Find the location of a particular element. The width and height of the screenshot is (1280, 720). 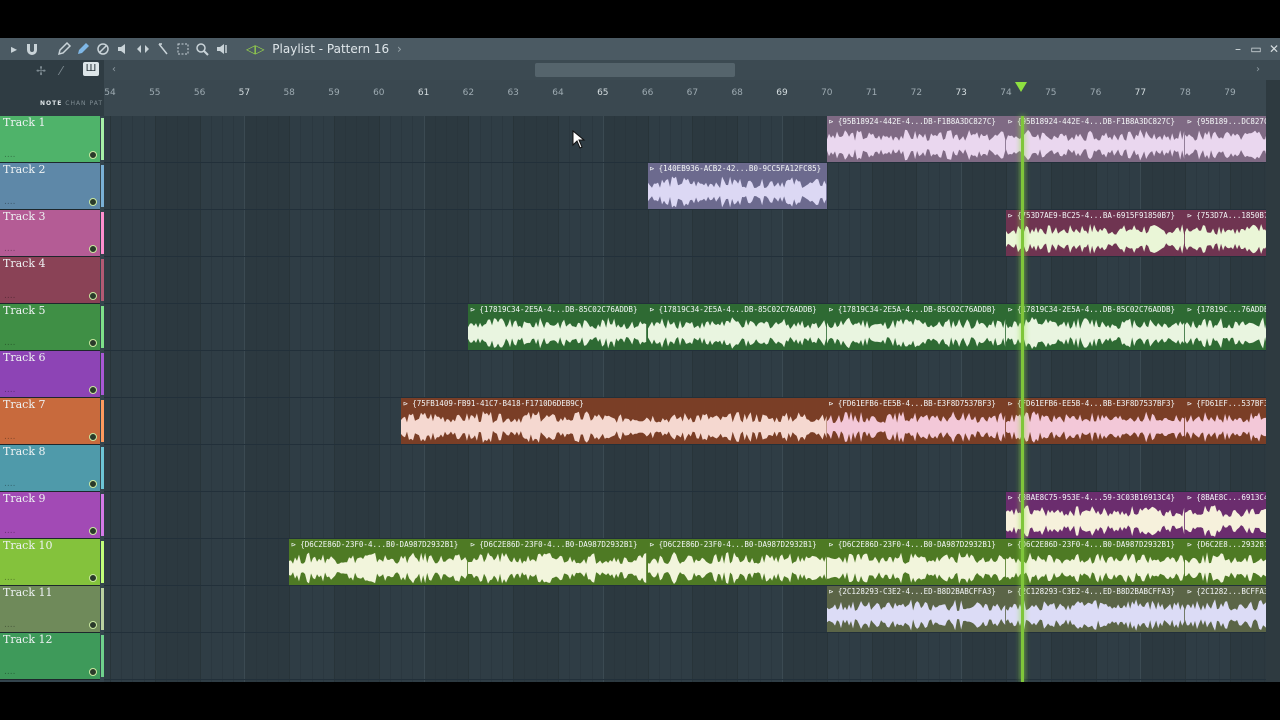

audio-clip: ⊳ {D6C2E8...2932B1} is located at coordinates (1225, 562).